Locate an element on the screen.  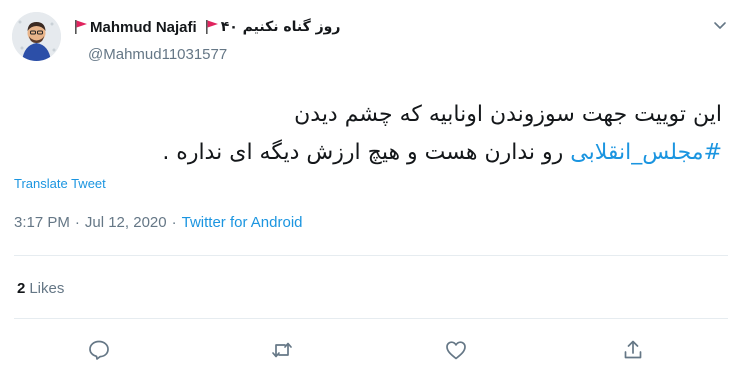
likes-label: Likes is located at coordinates (47, 288).